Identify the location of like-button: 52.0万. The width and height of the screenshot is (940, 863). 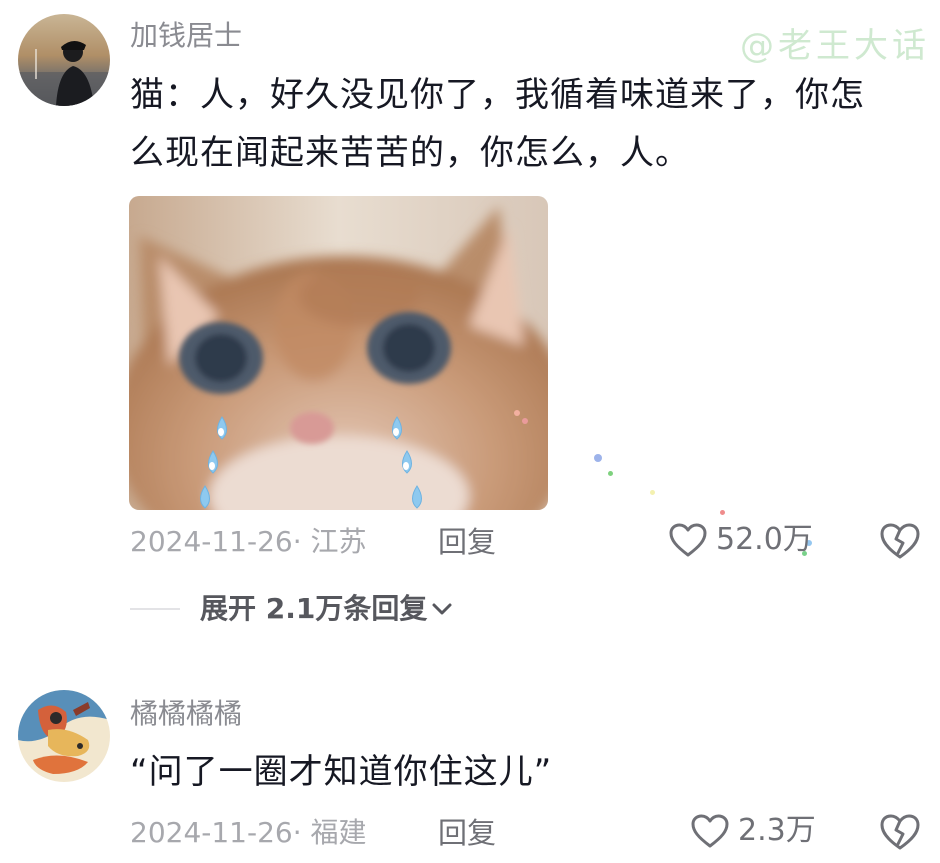
(740, 540).